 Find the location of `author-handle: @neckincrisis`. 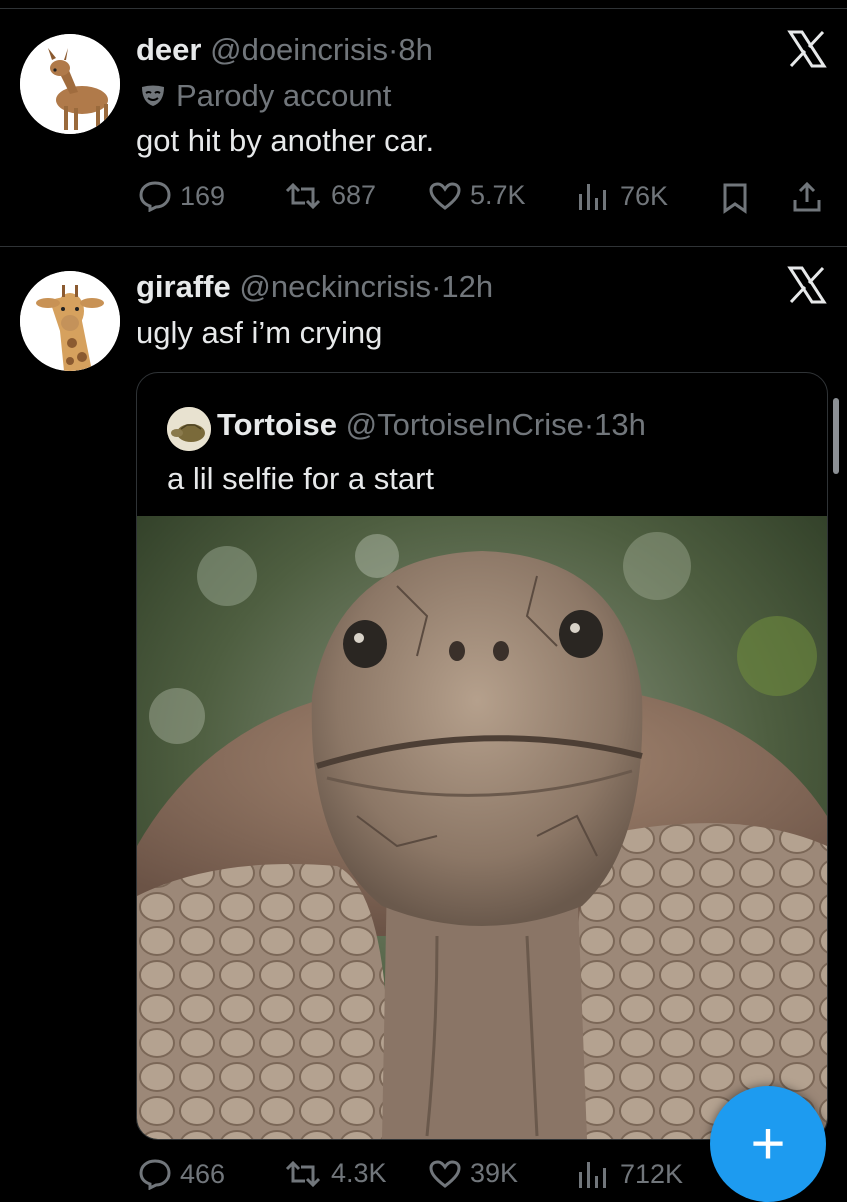

author-handle: @neckincrisis is located at coordinates (335, 286).